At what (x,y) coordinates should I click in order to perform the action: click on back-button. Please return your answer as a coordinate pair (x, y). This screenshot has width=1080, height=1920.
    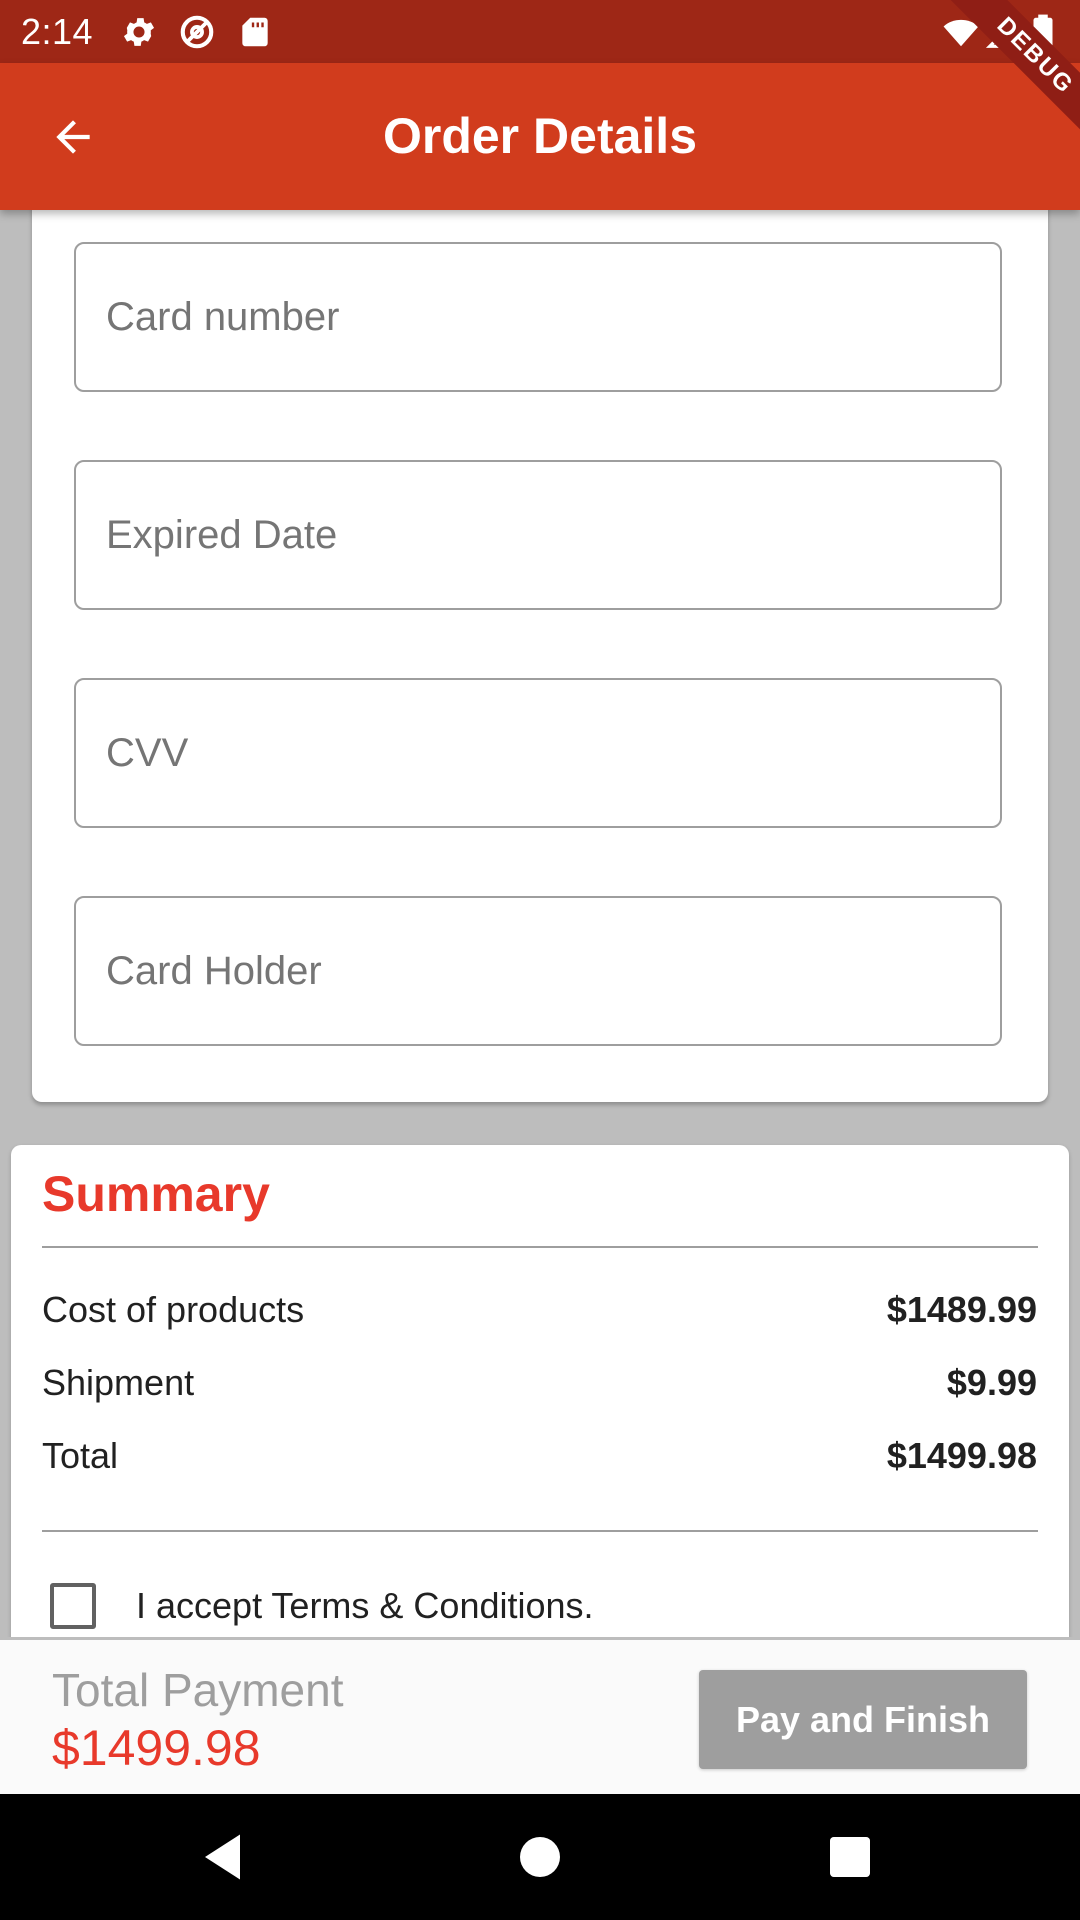
    Looking at the image, I should click on (73, 137).